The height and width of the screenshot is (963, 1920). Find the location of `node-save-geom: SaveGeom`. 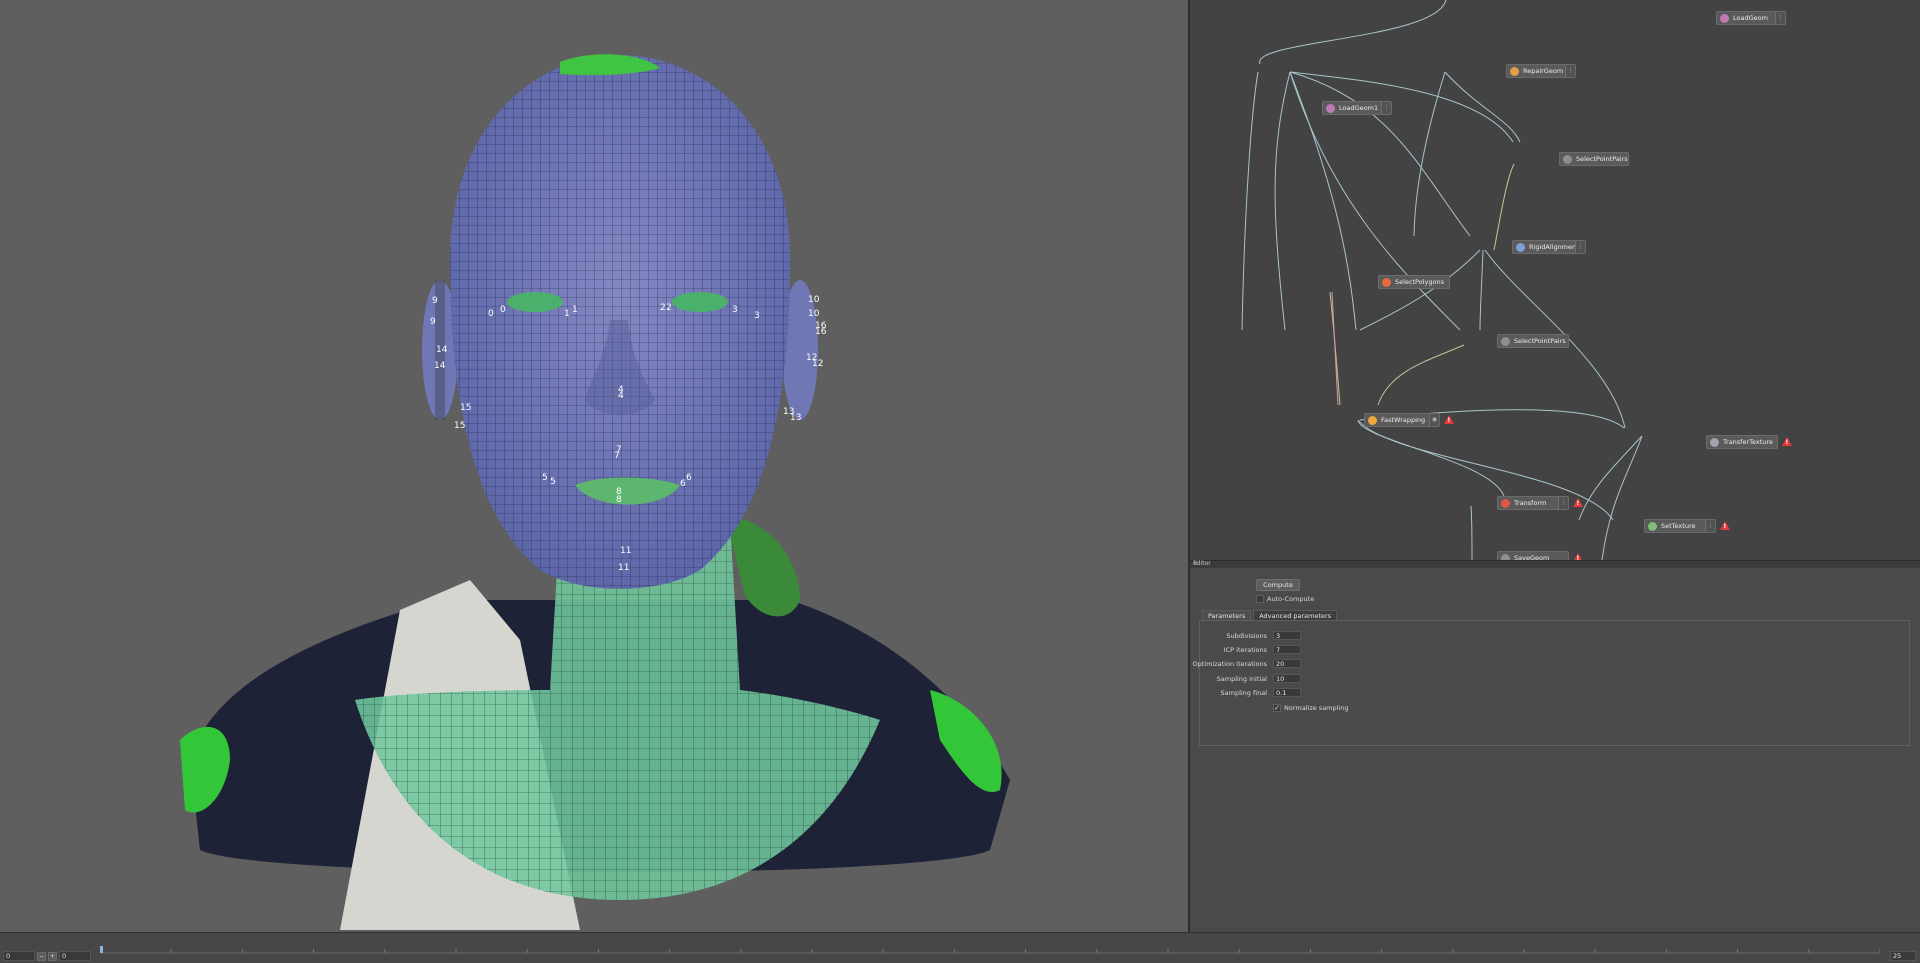

node-save-geom: SaveGeom is located at coordinates (1533, 555).